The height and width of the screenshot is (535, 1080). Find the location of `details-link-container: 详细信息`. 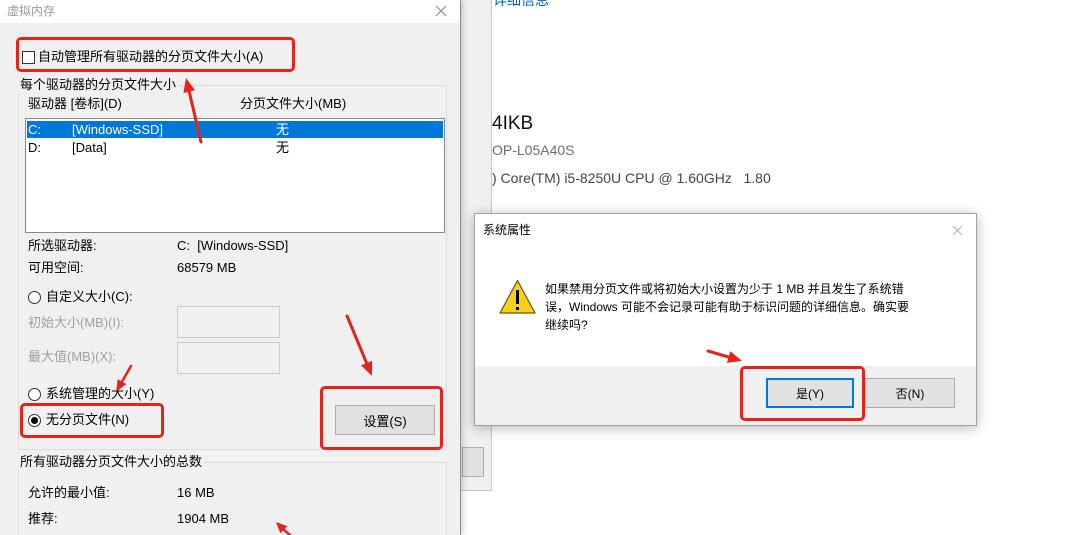

details-link-container: 详细信息 is located at coordinates (528, 4).